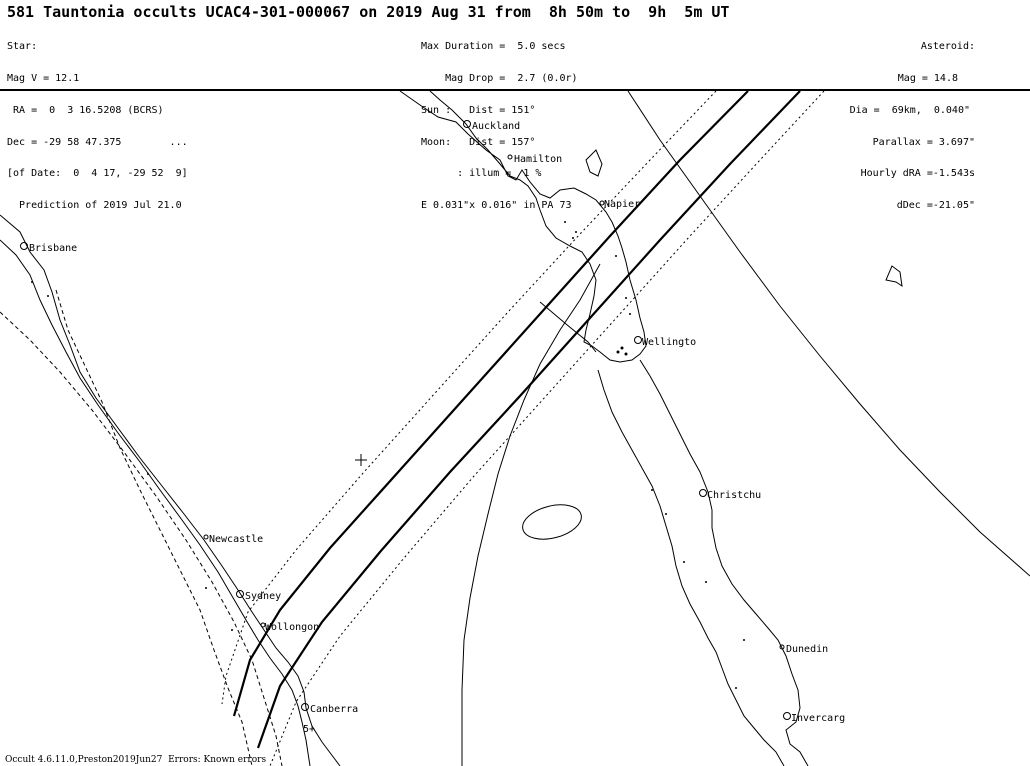 The height and width of the screenshot is (766, 1030). What do you see at coordinates (496, 126) in the screenshot?
I see `city-label: Auckland` at bounding box center [496, 126].